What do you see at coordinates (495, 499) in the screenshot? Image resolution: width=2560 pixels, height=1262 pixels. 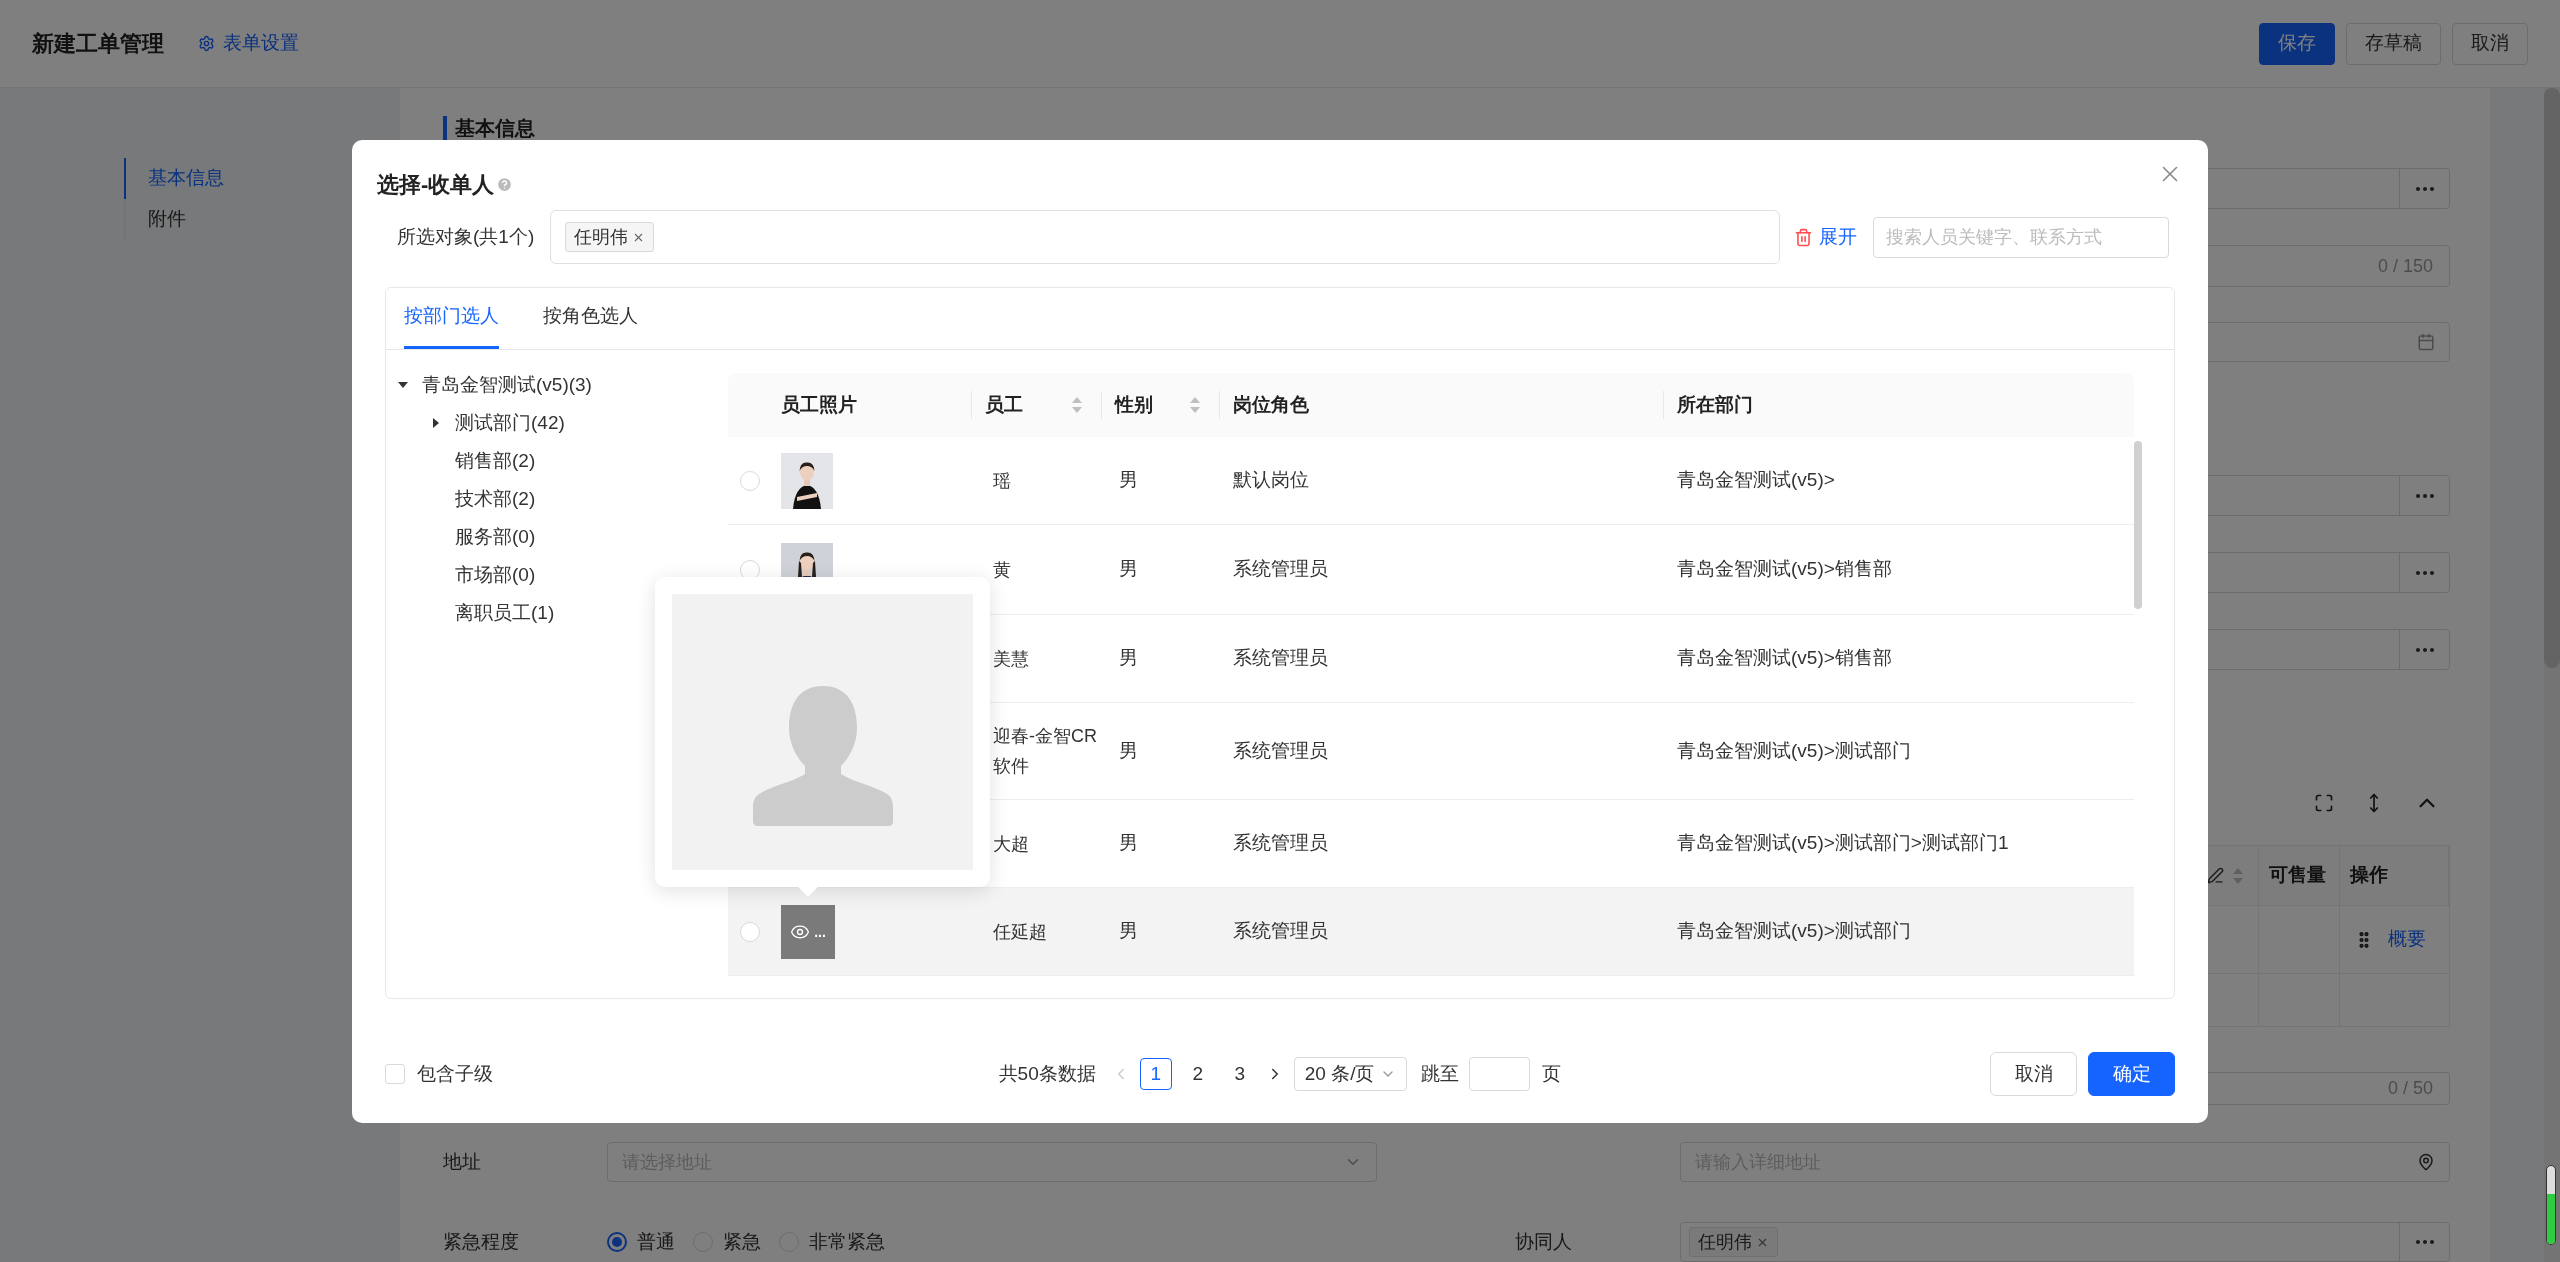 I see `tree-item: 技术部(2)` at bounding box center [495, 499].